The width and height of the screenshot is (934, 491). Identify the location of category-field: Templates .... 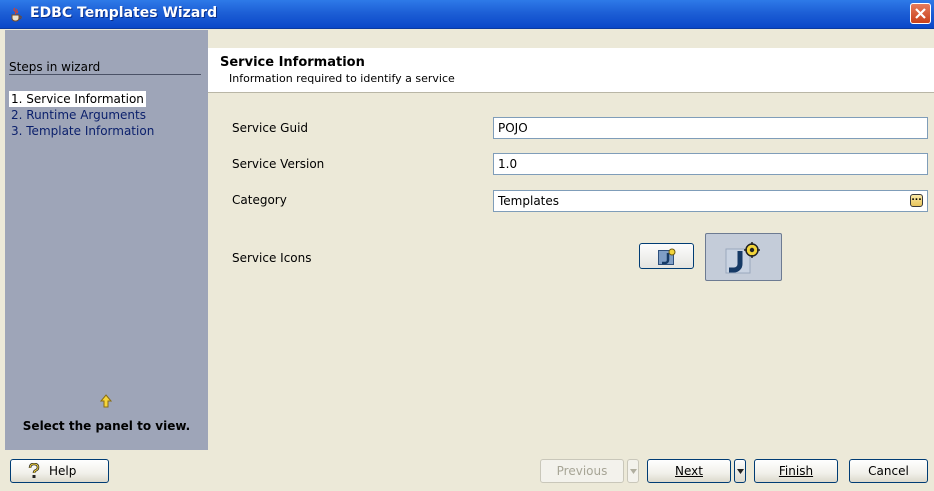
(710, 201).